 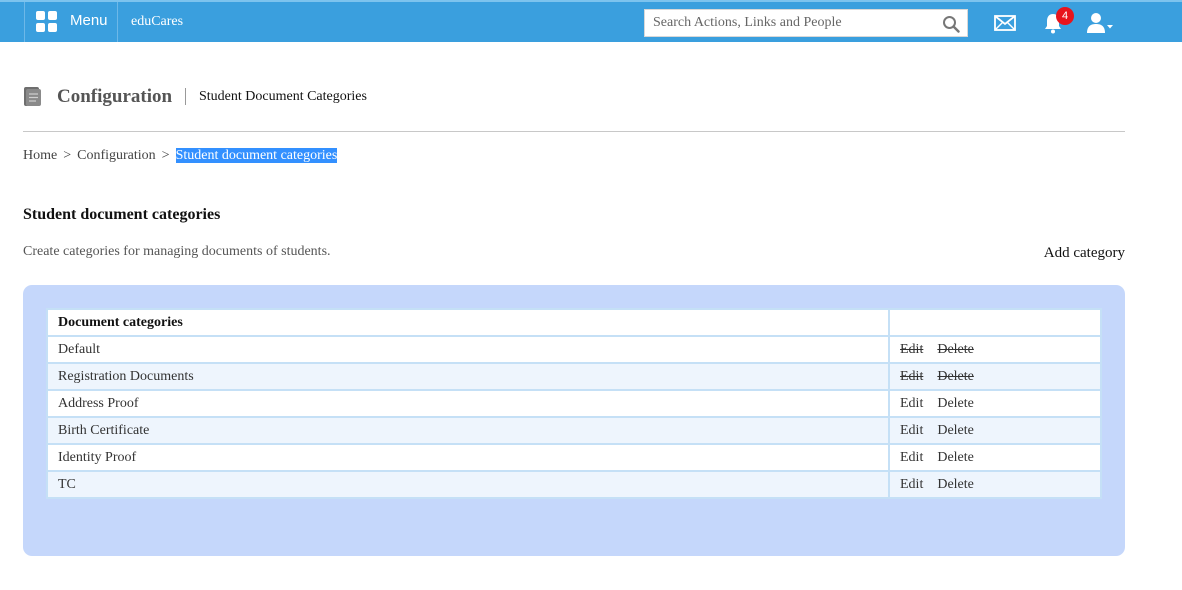 What do you see at coordinates (790, 23) in the screenshot?
I see `search-input` at bounding box center [790, 23].